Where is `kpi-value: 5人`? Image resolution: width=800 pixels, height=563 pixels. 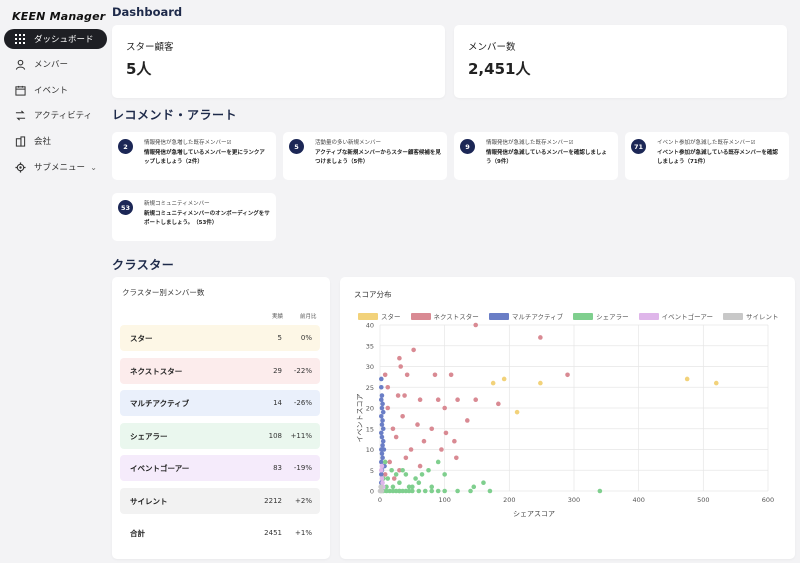 kpi-value: 5人 is located at coordinates (139, 69).